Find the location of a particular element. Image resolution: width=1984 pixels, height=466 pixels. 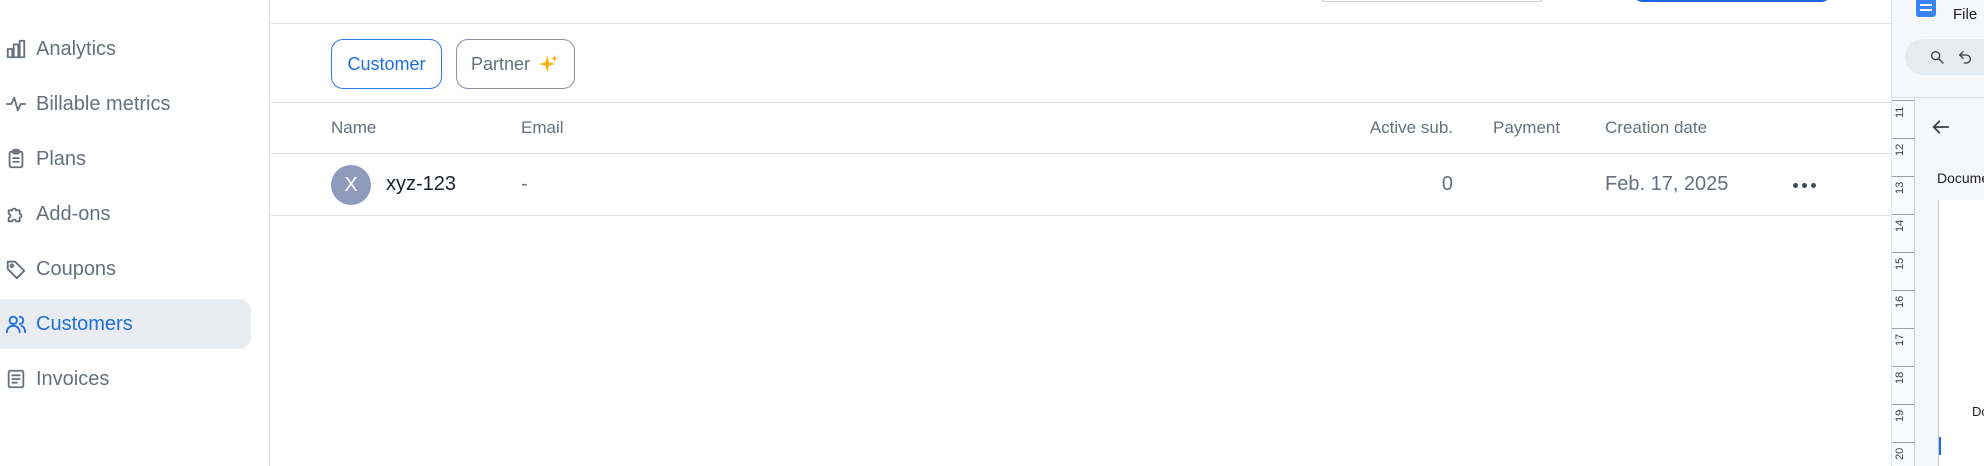

sidebar-item-label: Invoices is located at coordinates (73, 378).